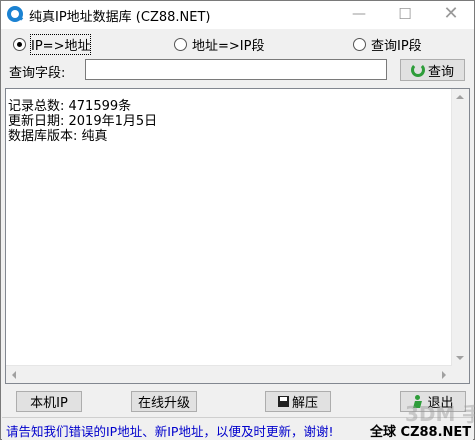 This screenshot has width=475, height=440. I want to click on mode-query-ip-range: 查询IP段, so click(387, 44).